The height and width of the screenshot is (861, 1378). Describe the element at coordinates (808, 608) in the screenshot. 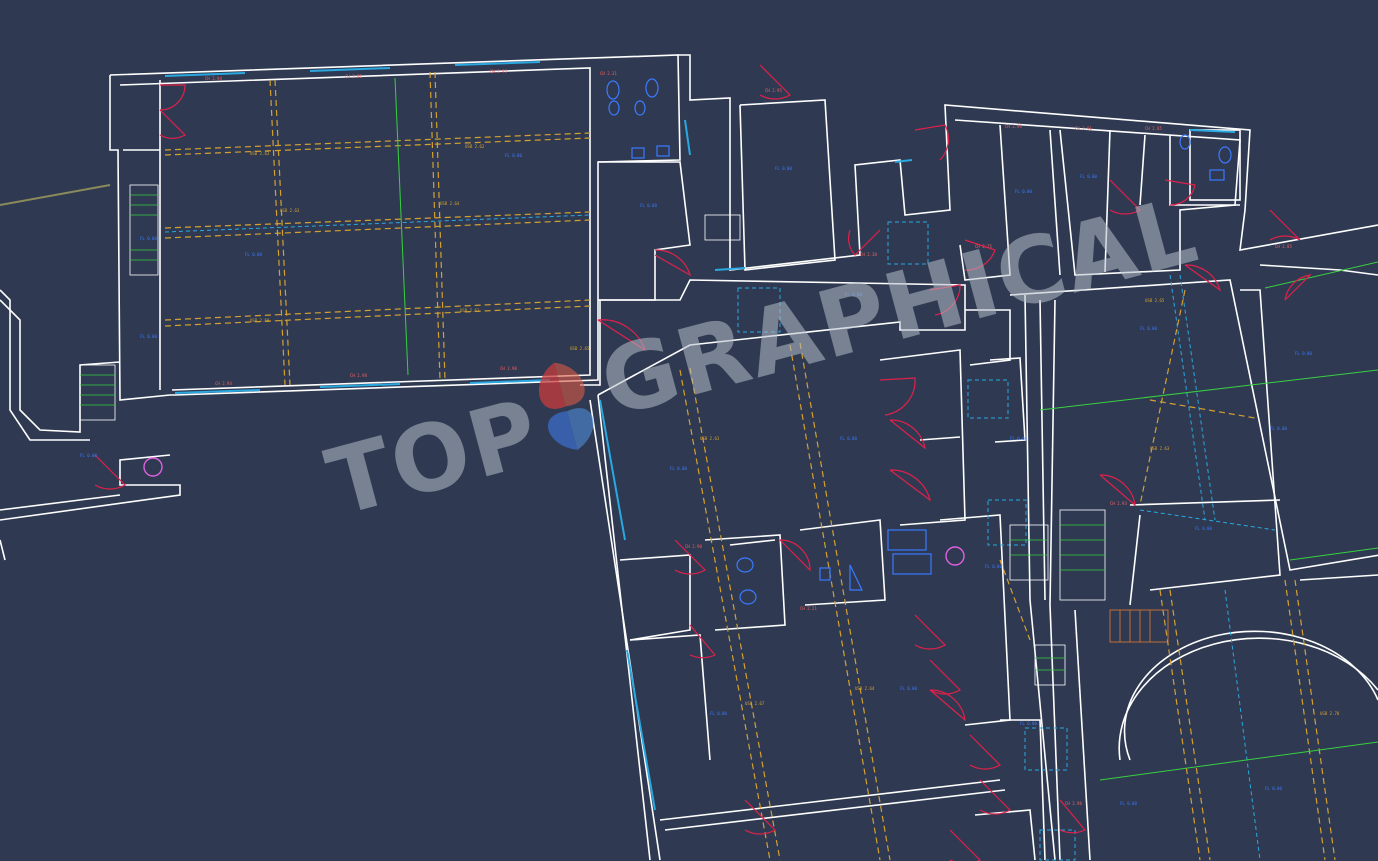

I see `svg-text: CH 2.21` at that location.